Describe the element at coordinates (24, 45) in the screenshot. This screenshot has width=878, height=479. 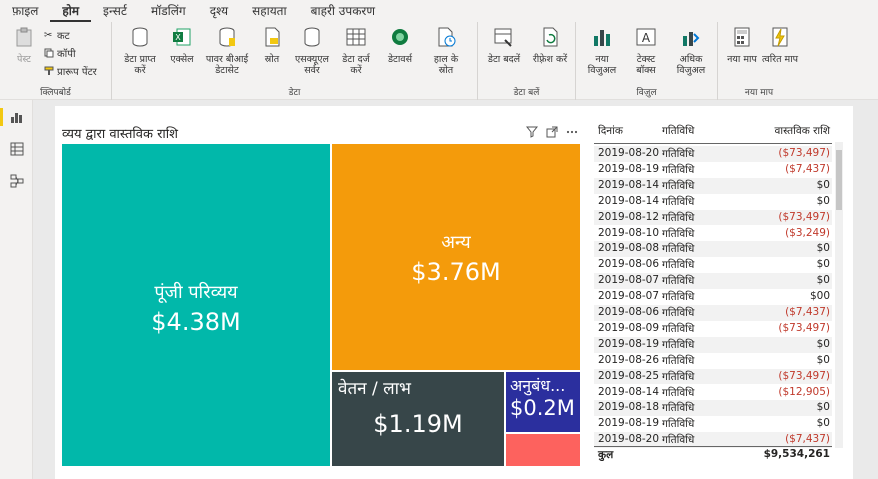
I see `paste-button: पेस्ट` at that location.